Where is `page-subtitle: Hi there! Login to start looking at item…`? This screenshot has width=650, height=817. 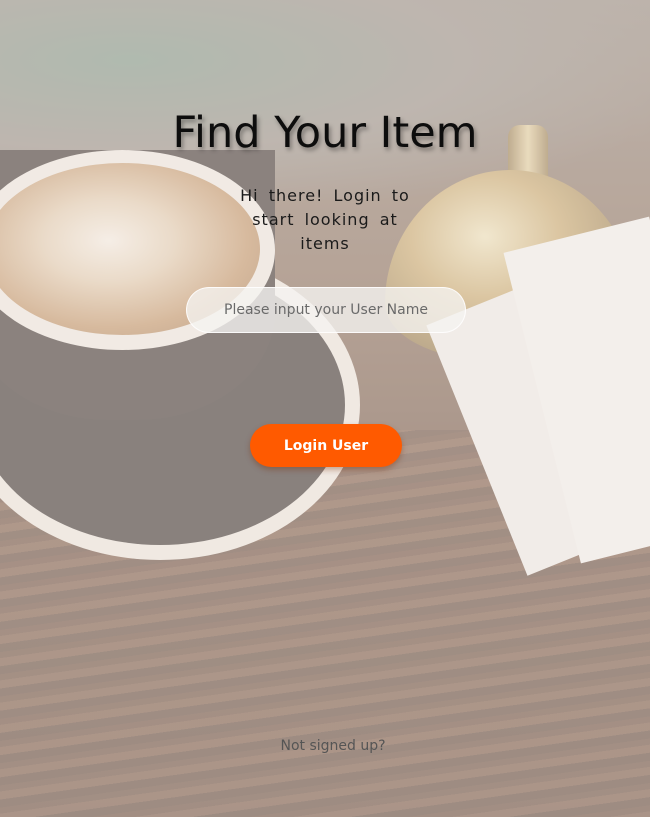
page-subtitle: Hi there! Login to start looking at item… is located at coordinates (325, 219).